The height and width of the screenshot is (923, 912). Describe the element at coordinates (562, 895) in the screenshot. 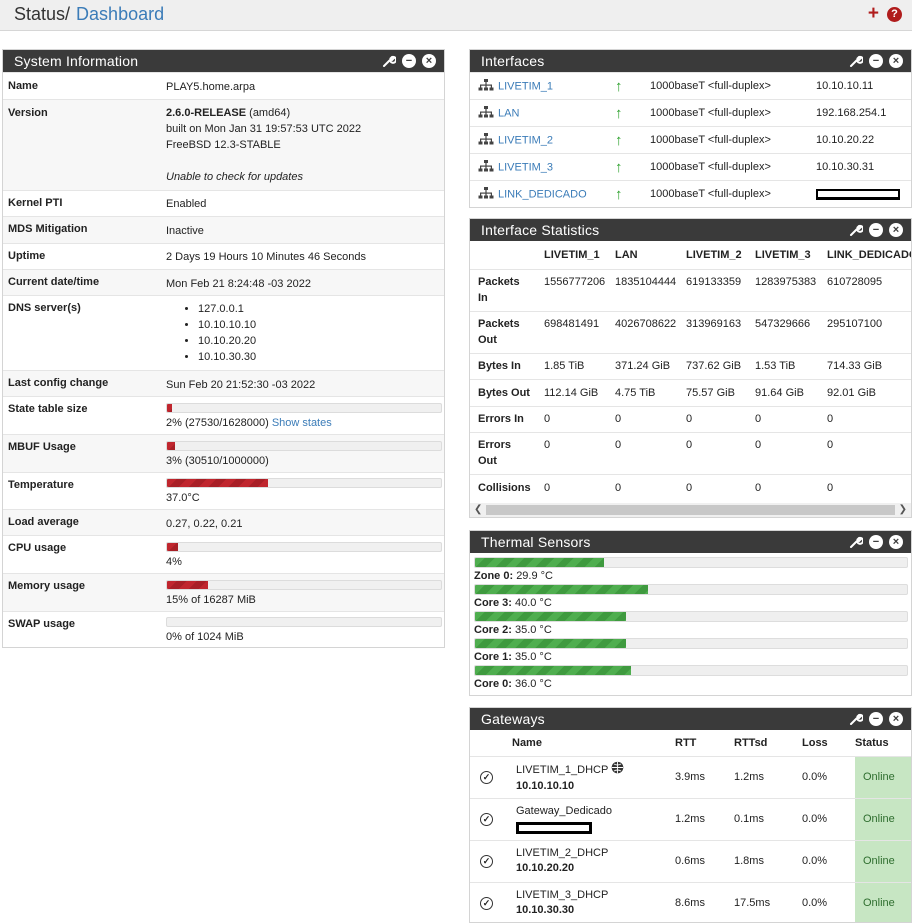

I see `gateway-name: LIVETIM_3_DHCP` at that location.